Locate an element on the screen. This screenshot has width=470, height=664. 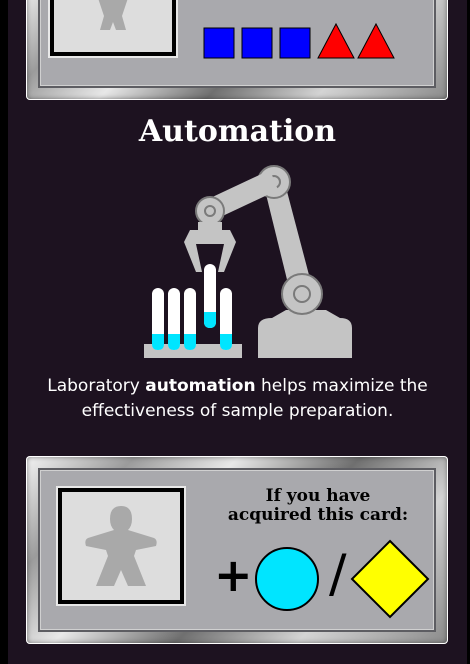
description-prefix: Laboratory is located at coordinates (96, 386).